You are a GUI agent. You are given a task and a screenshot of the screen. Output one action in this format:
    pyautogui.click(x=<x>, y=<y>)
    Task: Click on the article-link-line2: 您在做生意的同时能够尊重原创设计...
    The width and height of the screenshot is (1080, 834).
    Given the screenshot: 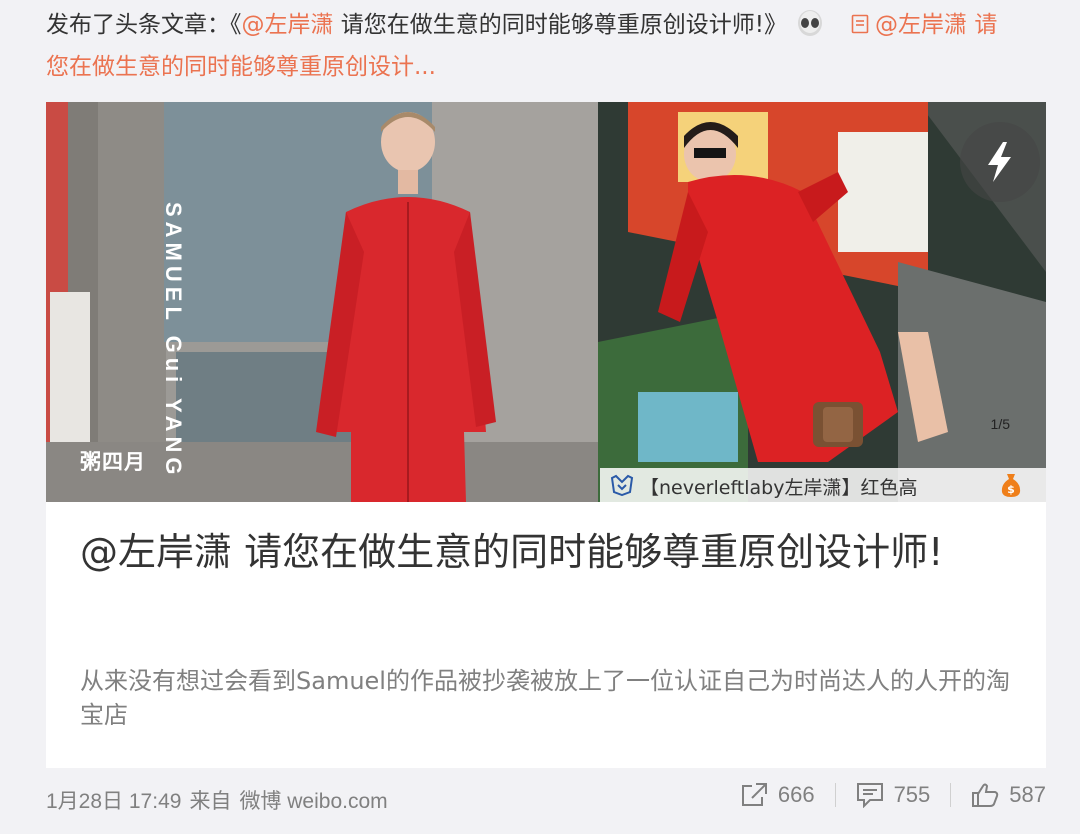 What is the action you would take?
    pyautogui.click(x=241, y=67)
    